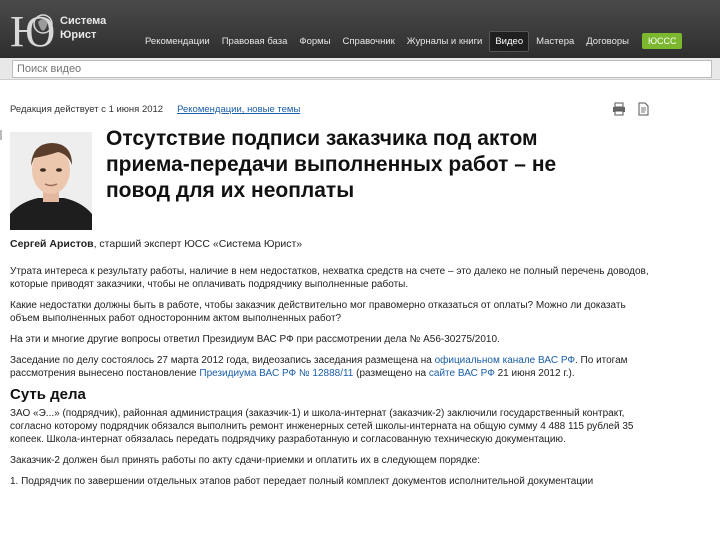 Image resolution: width=720 pixels, height=540 pixels. What do you see at coordinates (509, 41) in the screenshot?
I see `nav-item-video: Видео` at bounding box center [509, 41].